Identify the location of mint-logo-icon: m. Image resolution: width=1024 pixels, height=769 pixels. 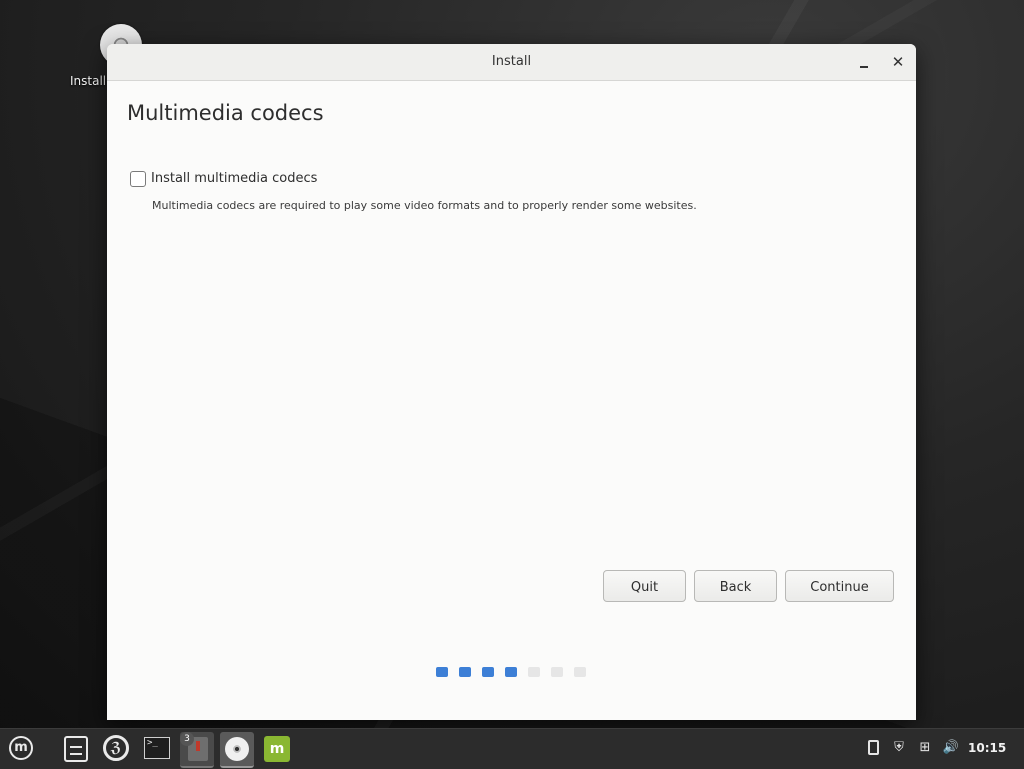
(21, 748).